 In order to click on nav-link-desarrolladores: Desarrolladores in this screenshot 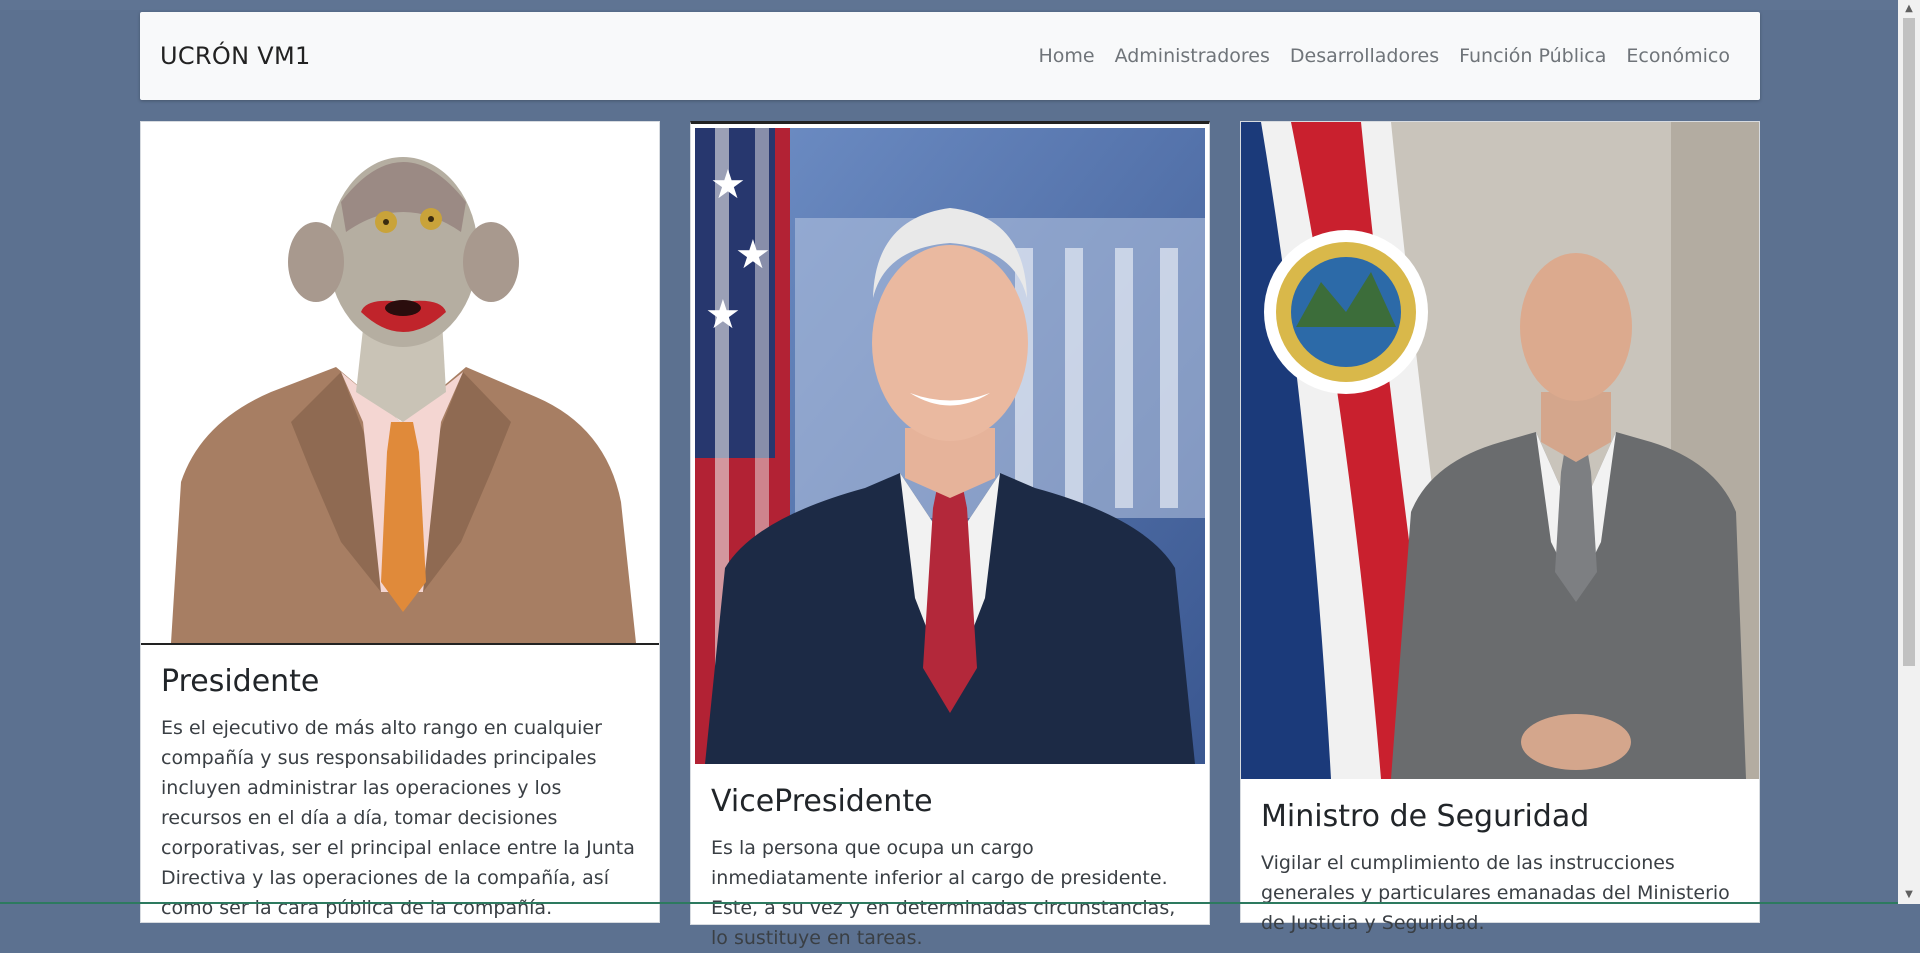, I will do `click(1364, 56)`.